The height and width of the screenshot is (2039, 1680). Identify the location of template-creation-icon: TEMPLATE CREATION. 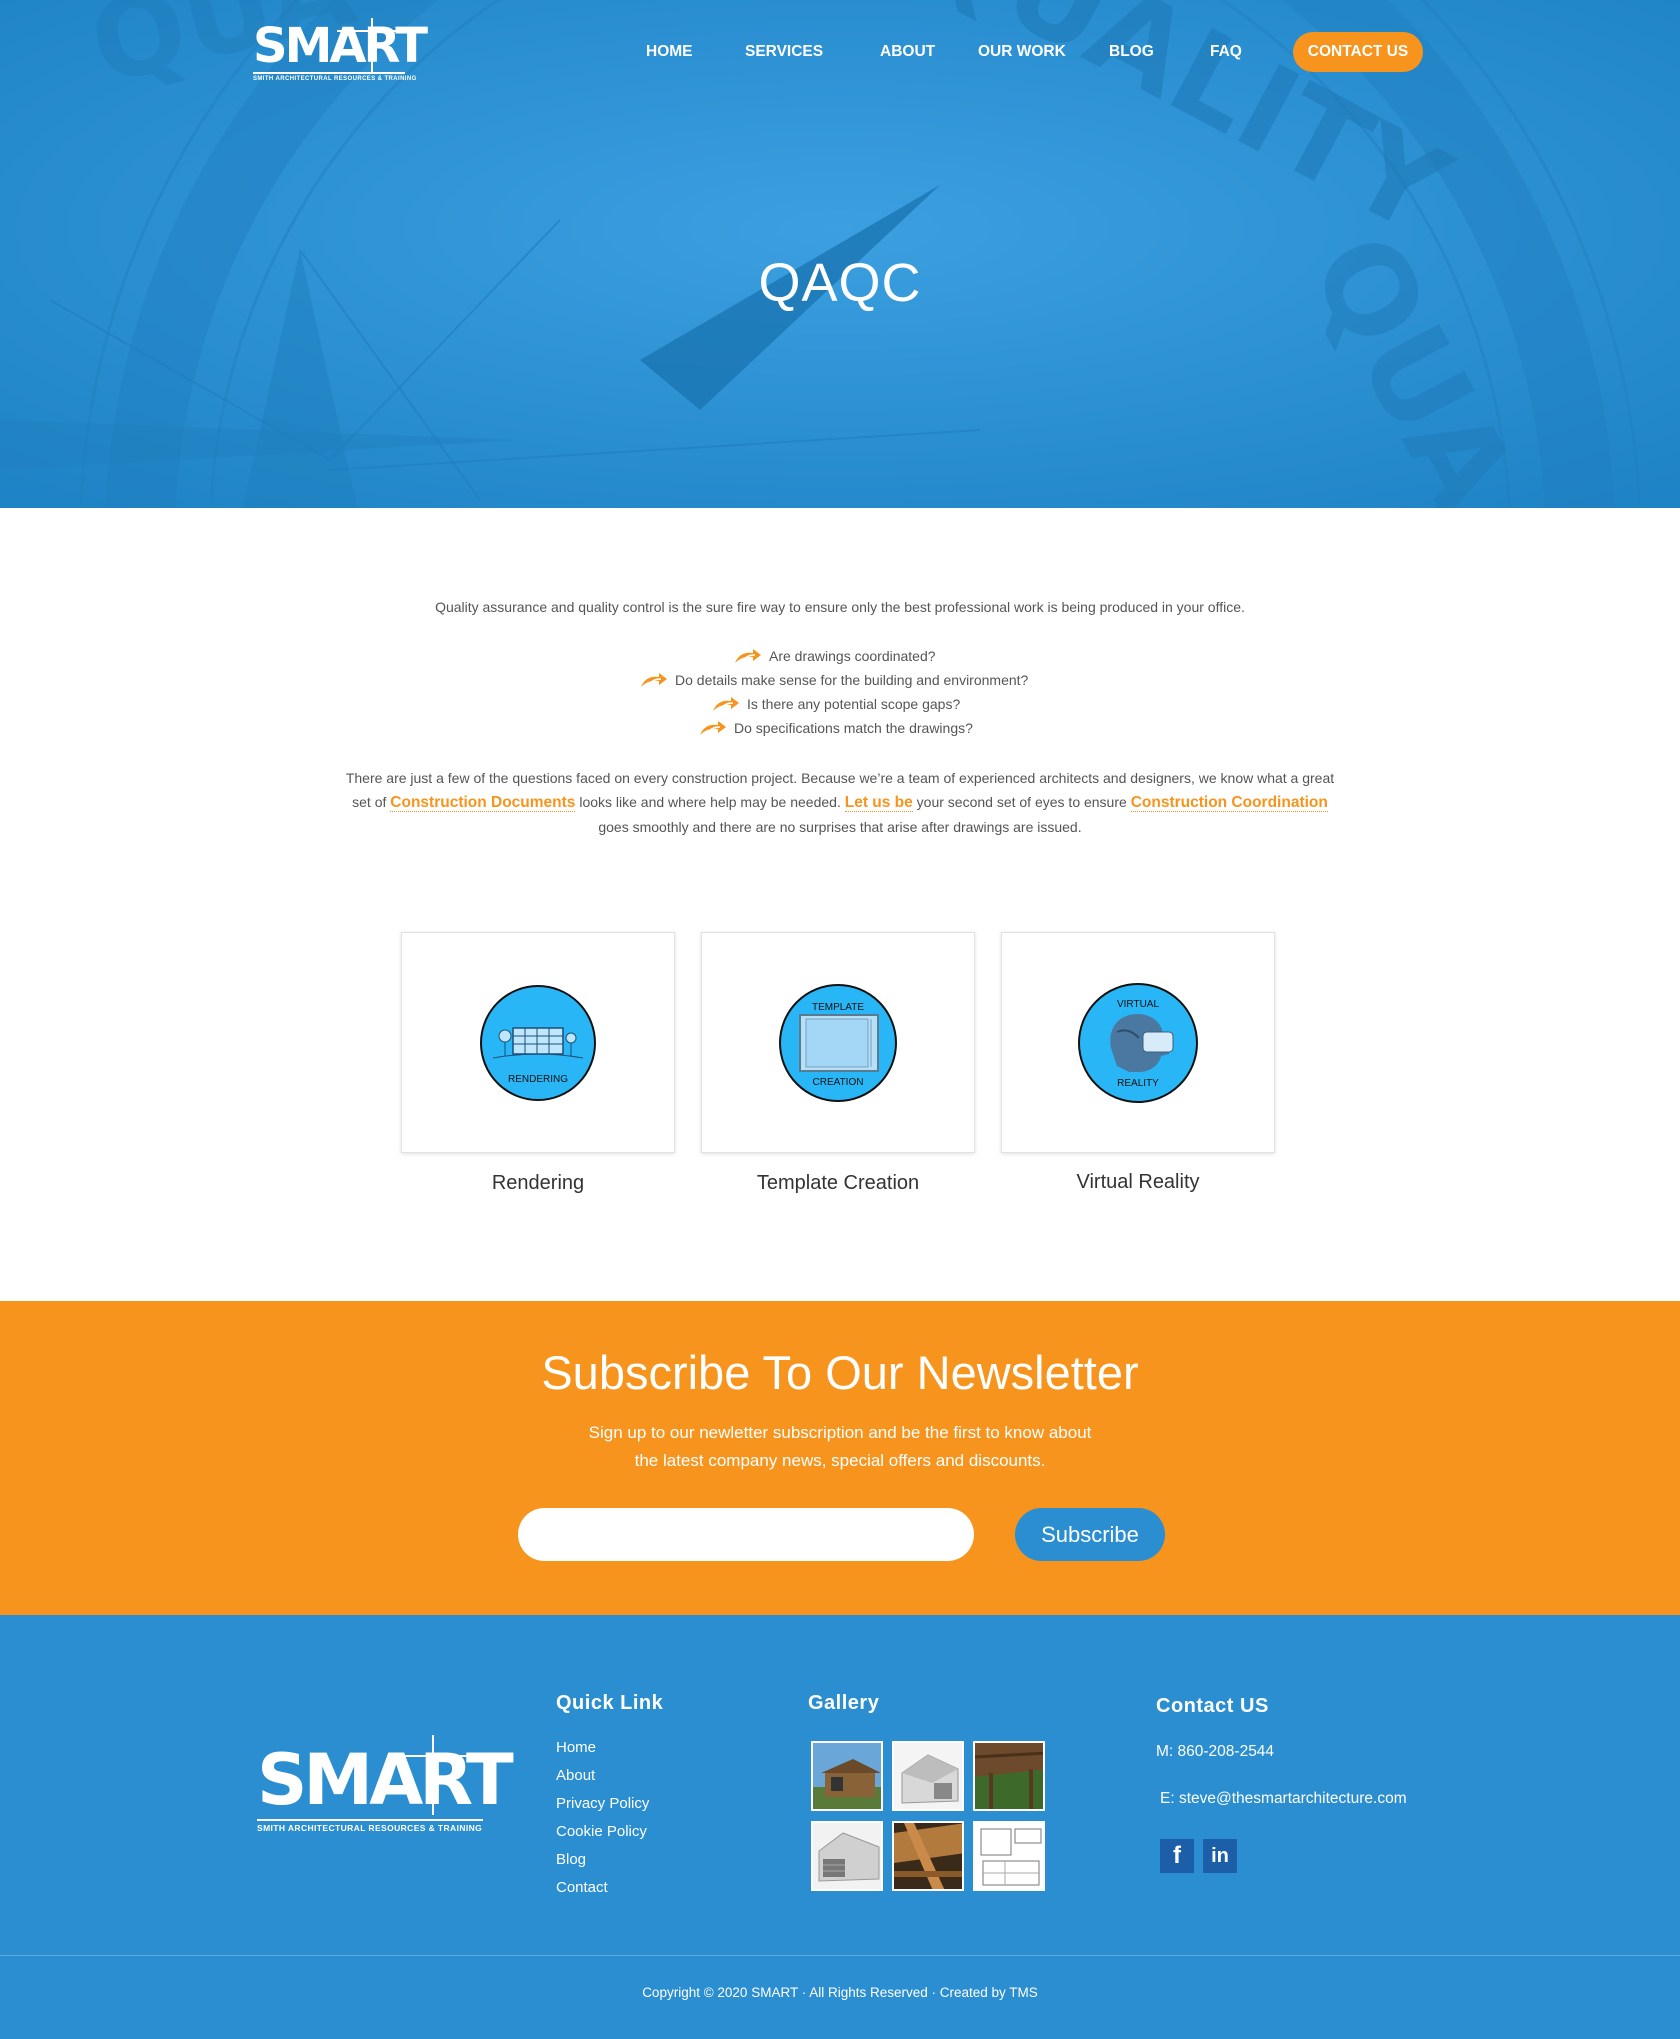
(838, 1042).